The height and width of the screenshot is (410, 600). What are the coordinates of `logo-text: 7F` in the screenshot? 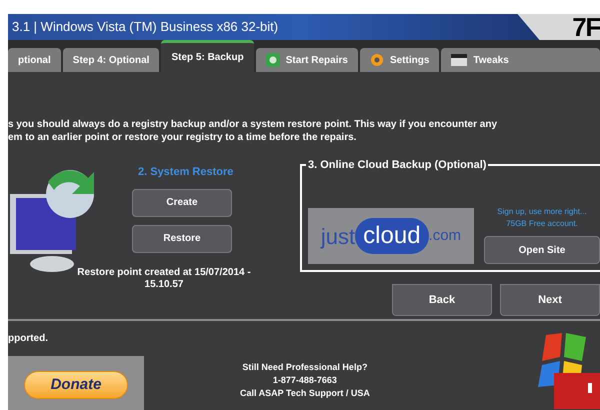 It's located at (586, 27).